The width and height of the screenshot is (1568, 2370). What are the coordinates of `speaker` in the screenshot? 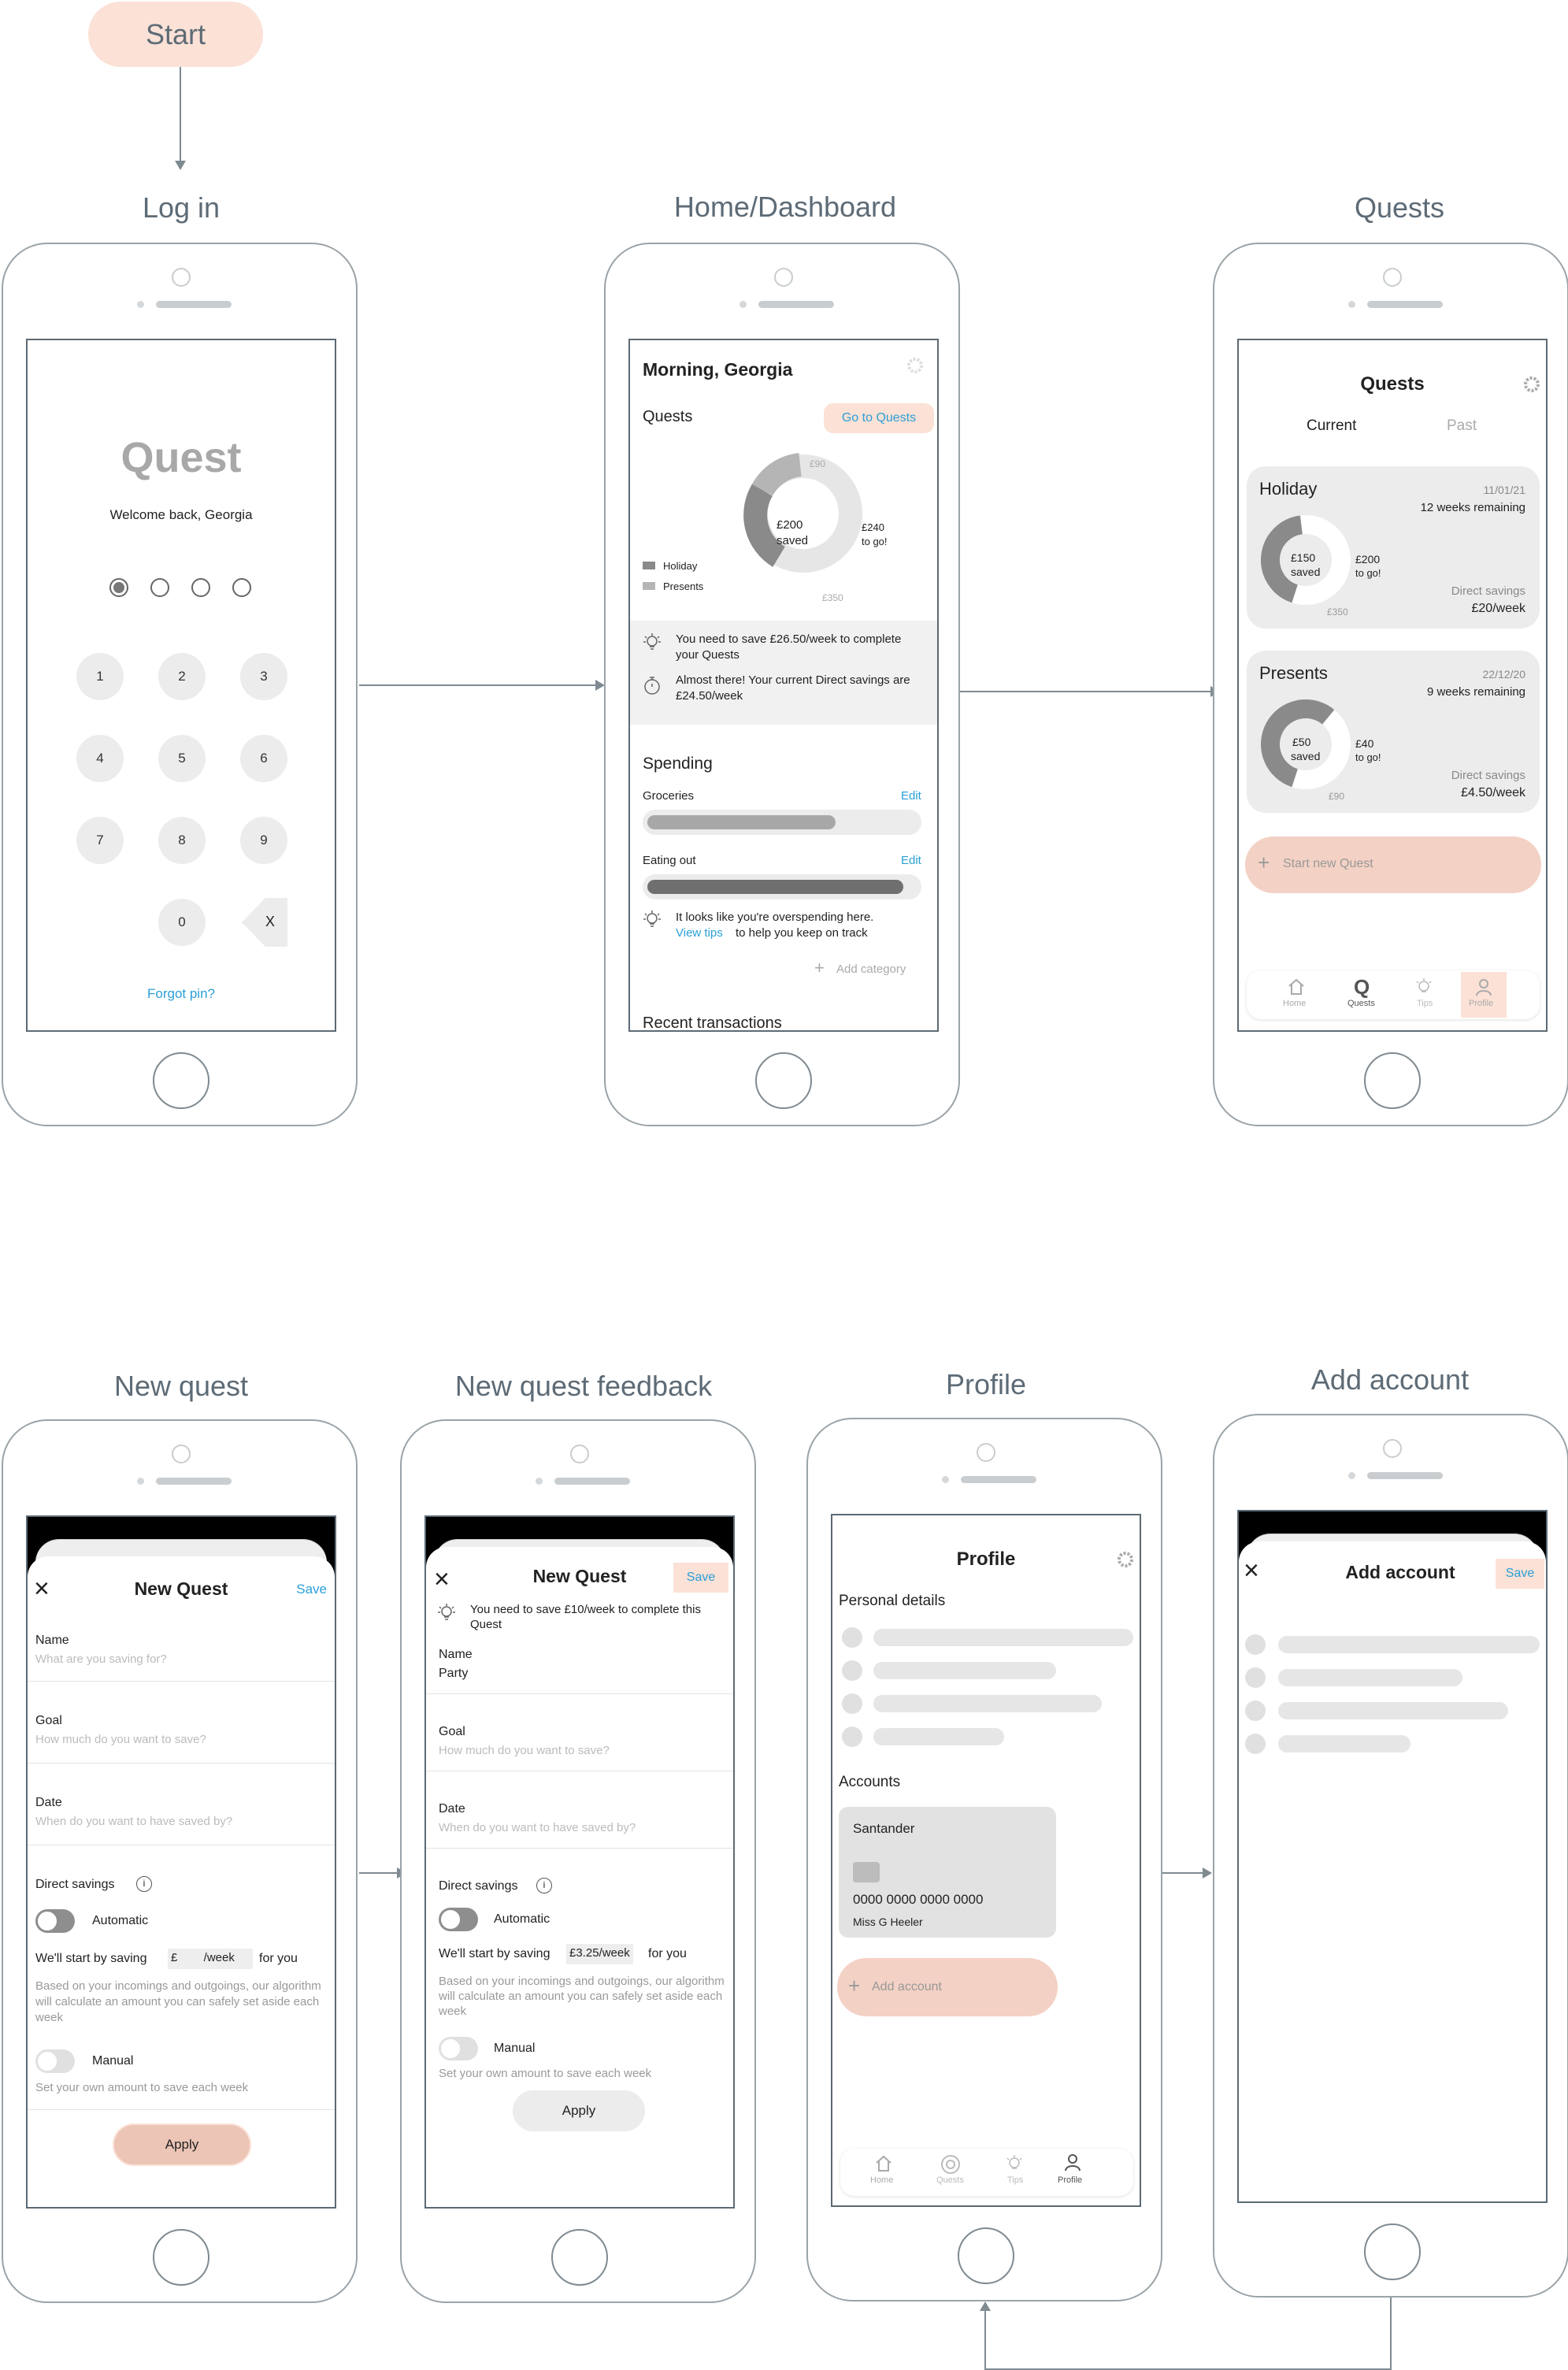 It's located at (1405, 304).